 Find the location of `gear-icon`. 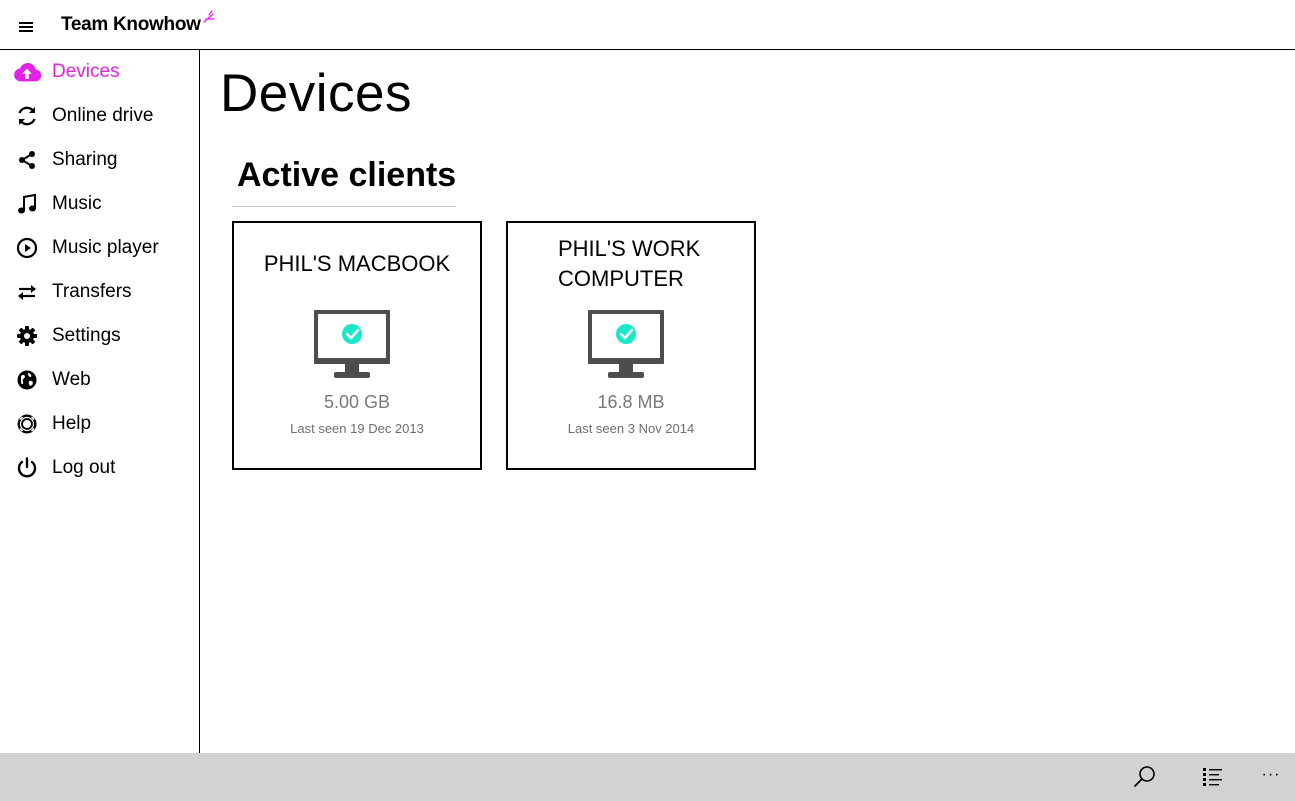

gear-icon is located at coordinates (27, 336).